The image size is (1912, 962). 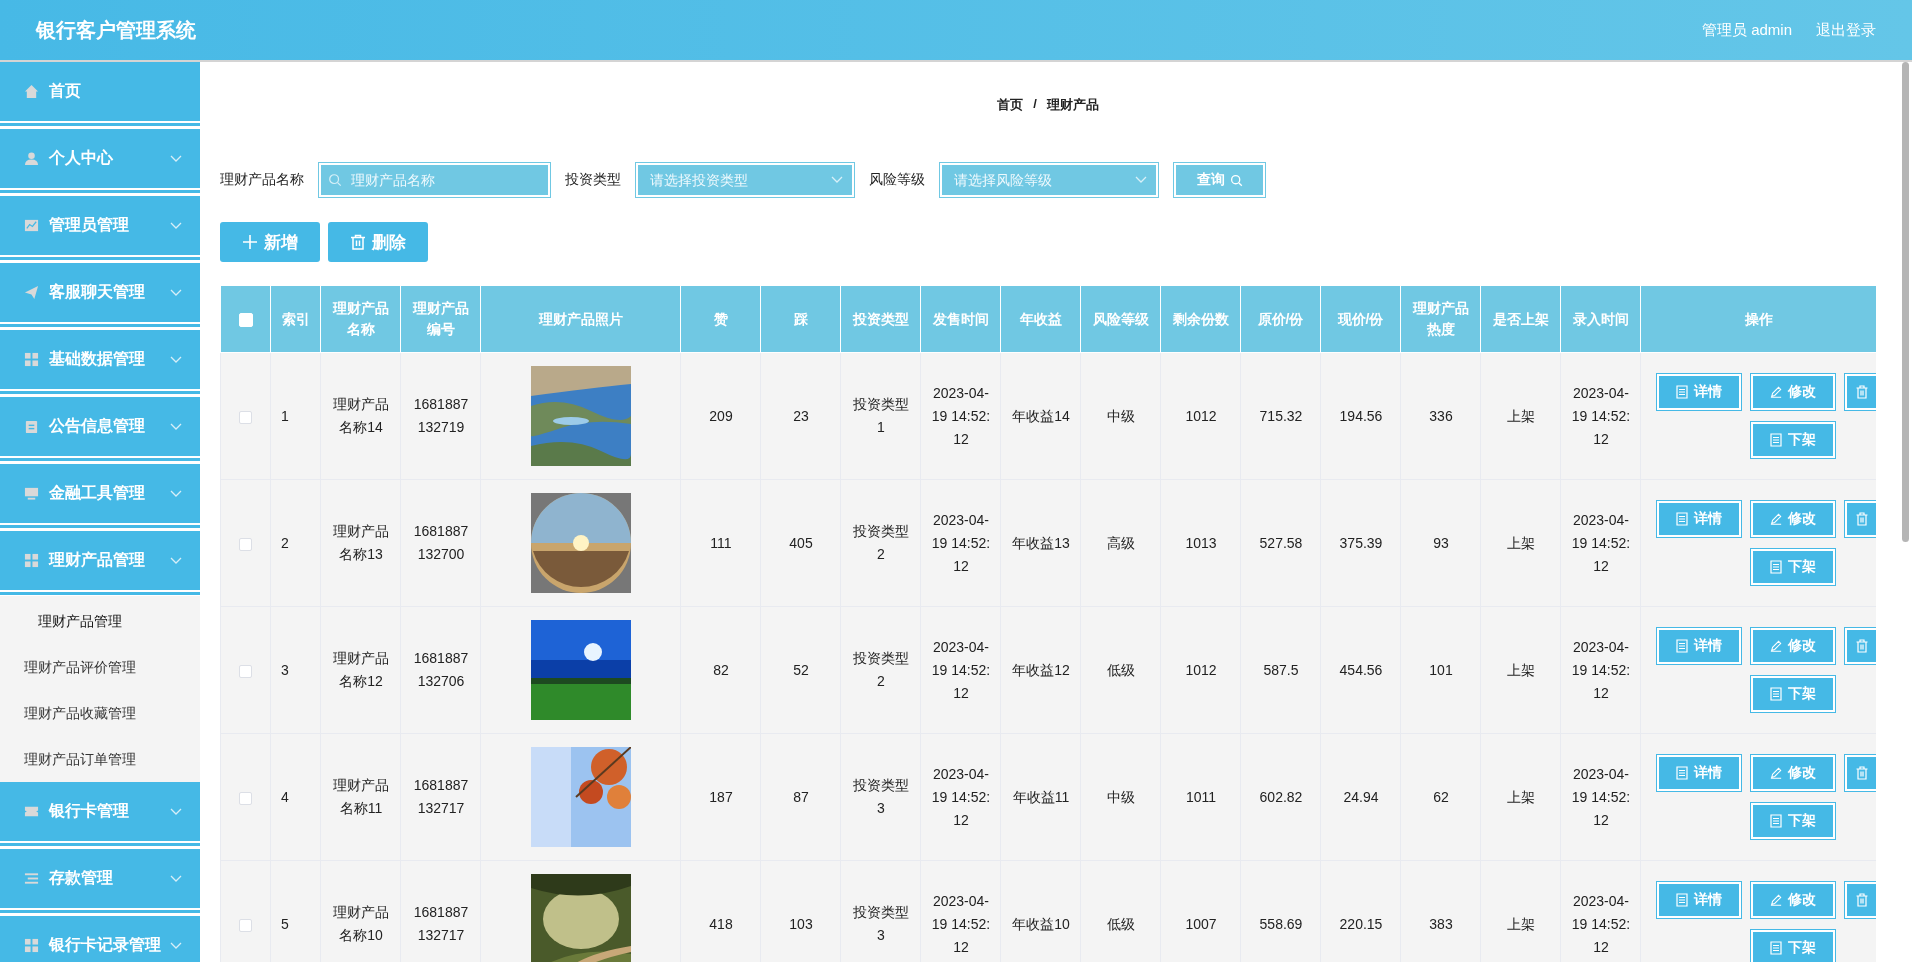 I want to click on column-header: 风险等级, so click(x=1120, y=318).